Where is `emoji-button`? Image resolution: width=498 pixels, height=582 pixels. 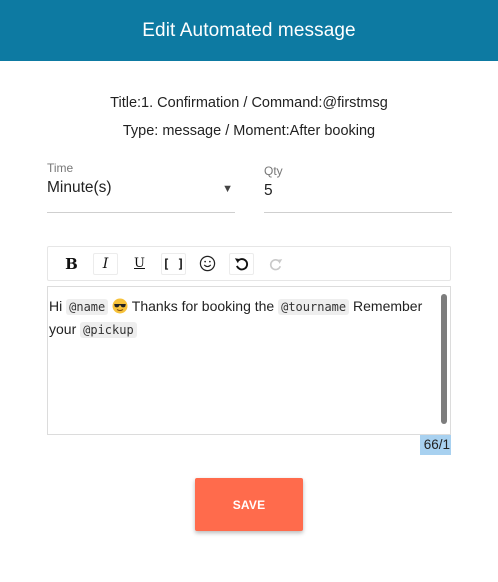
emoji-button is located at coordinates (207, 264).